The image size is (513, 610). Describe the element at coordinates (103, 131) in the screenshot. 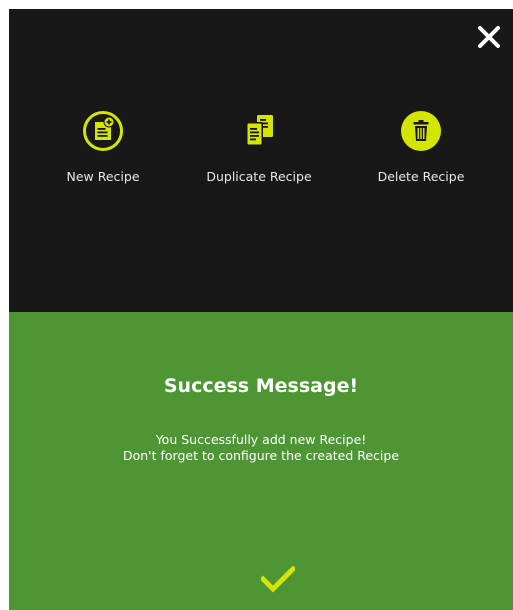

I see `new-recipe-icon` at that location.